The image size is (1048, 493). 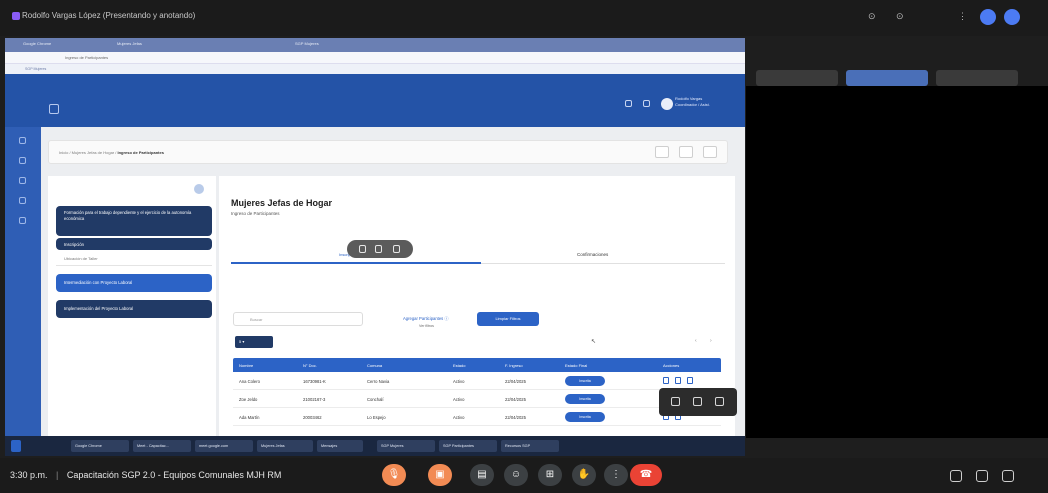 I want to click on col-header: N° Doc., so click(x=310, y=365).